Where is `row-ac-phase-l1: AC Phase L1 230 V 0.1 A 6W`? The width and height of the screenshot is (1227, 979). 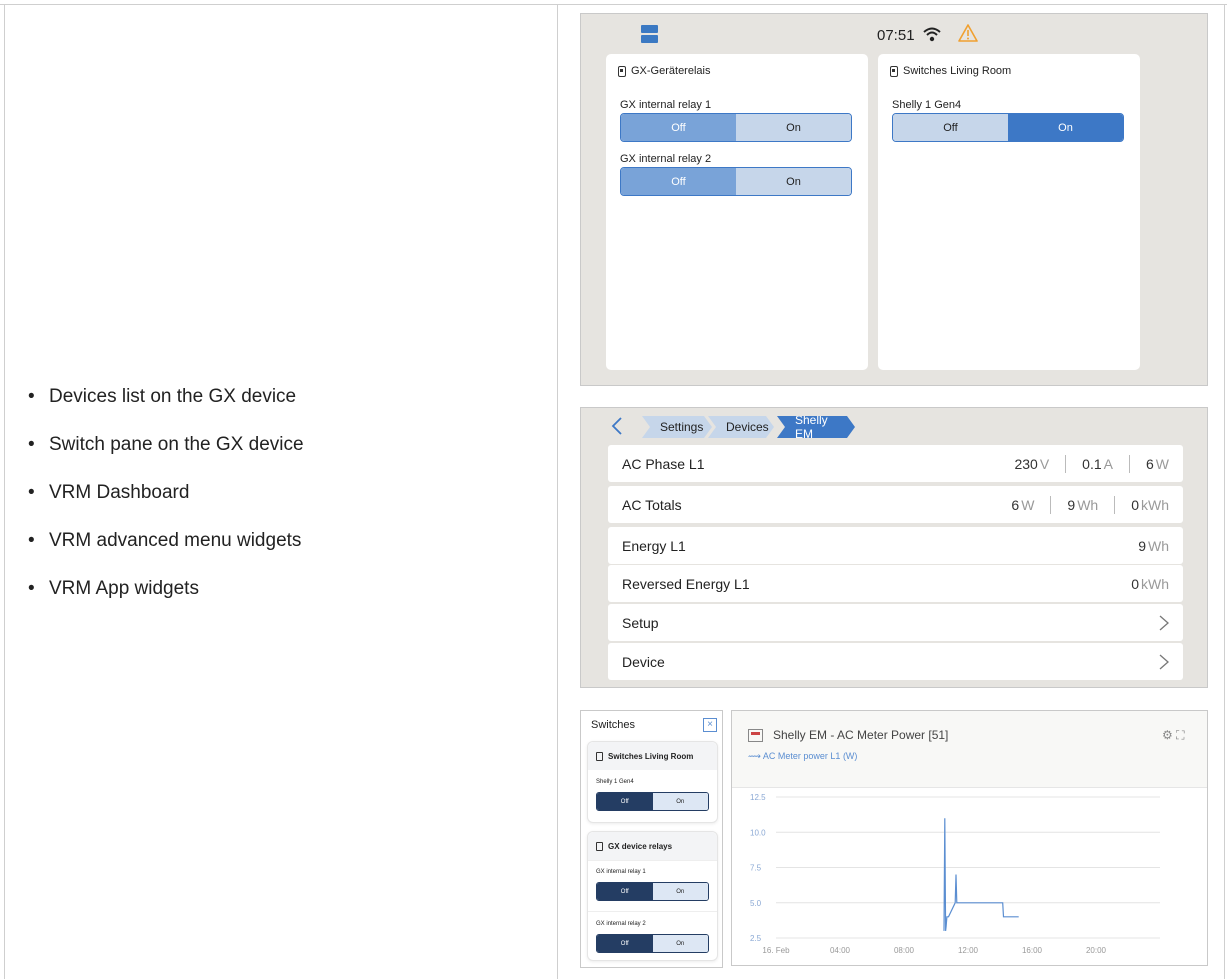
row-ac-phase-l1: AC Phase L1 230 V 0.1 A 6W is located at coordinates (895, 463).